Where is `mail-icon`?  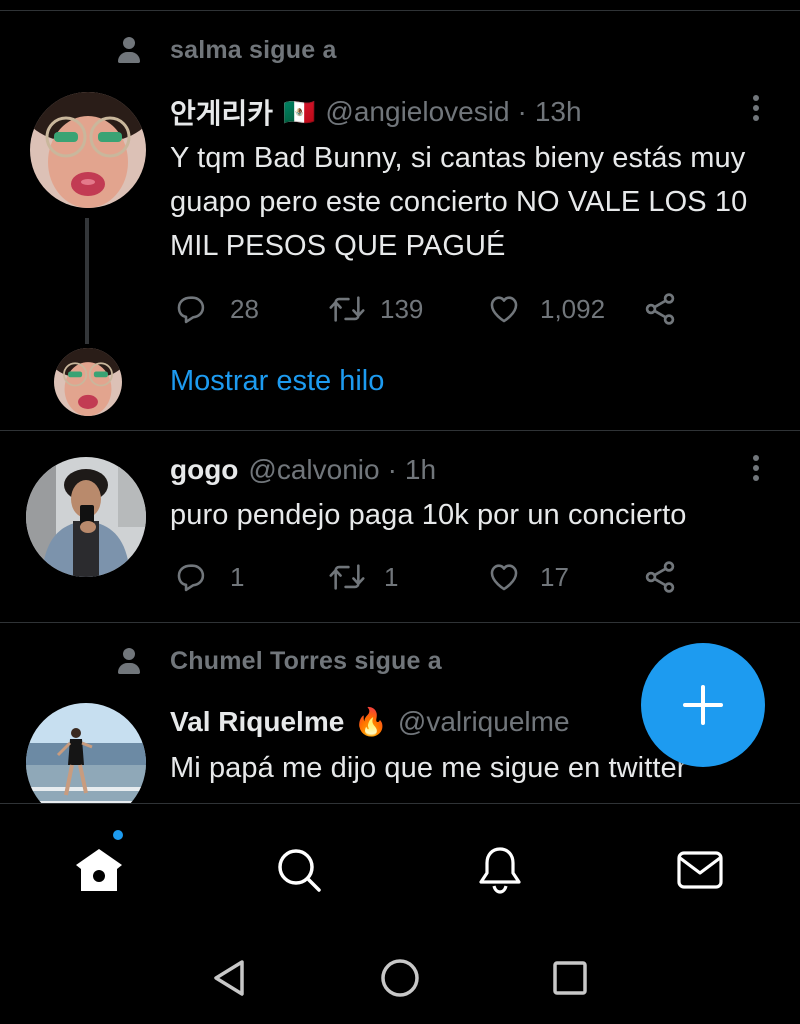 mail-icon is located at coordinates (700, 870).